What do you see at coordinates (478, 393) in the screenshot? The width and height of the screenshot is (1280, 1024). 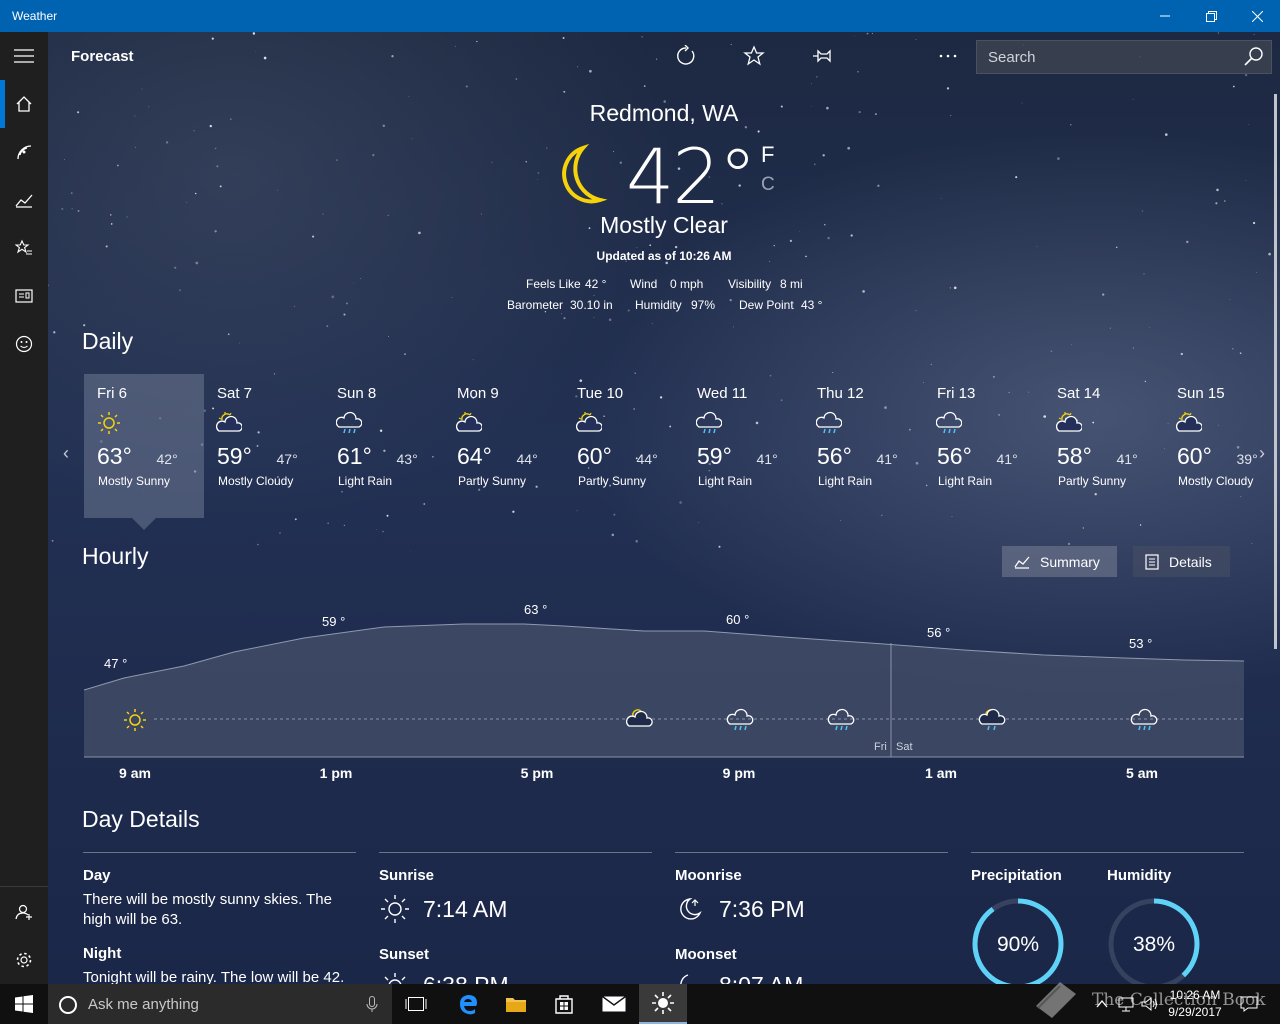 I see `day-name: Mon 9` at bounding box center [478, 393].